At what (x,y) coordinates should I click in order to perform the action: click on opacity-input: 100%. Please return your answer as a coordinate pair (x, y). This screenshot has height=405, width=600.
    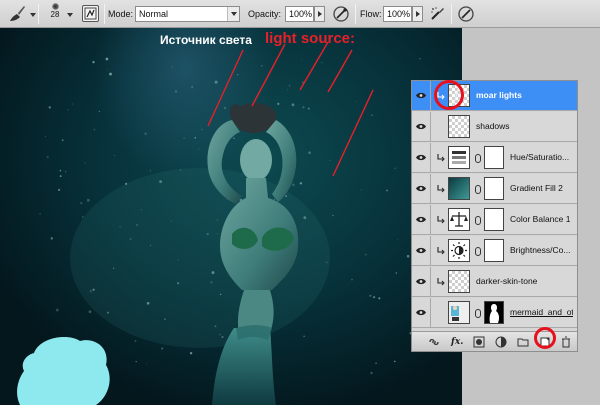
    Looking at the image, I should click on (299, 14).